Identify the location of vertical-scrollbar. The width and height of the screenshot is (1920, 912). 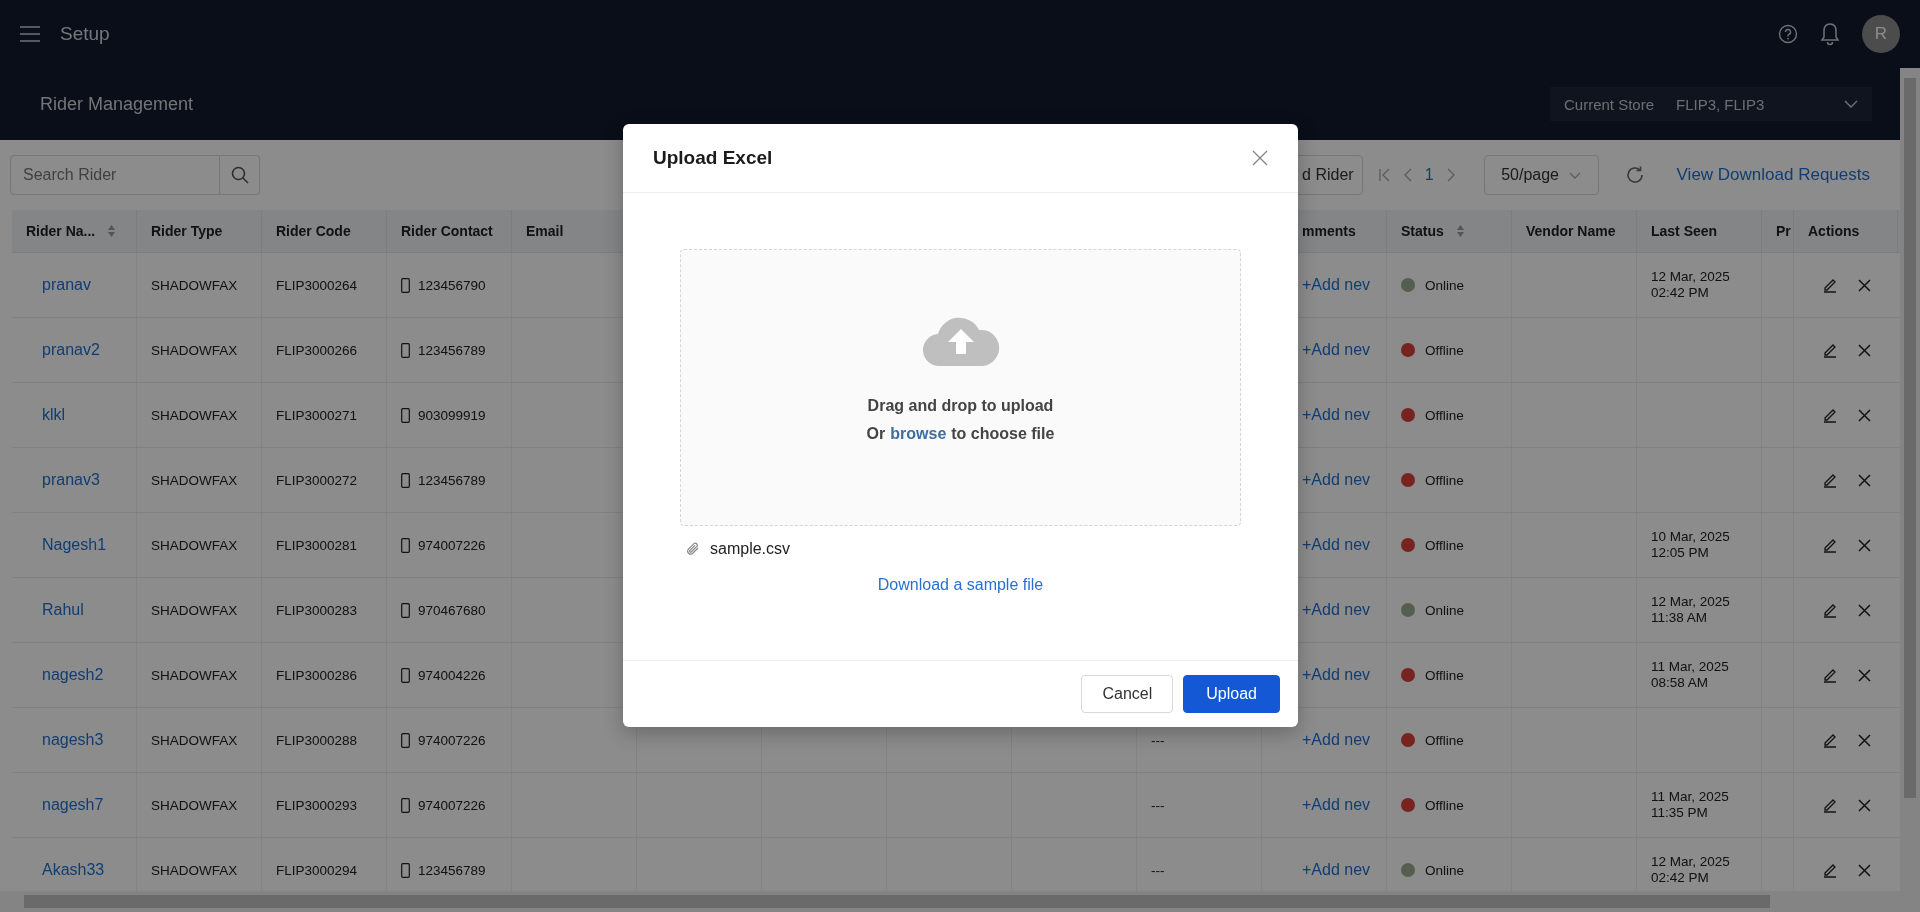
(1910, 479).